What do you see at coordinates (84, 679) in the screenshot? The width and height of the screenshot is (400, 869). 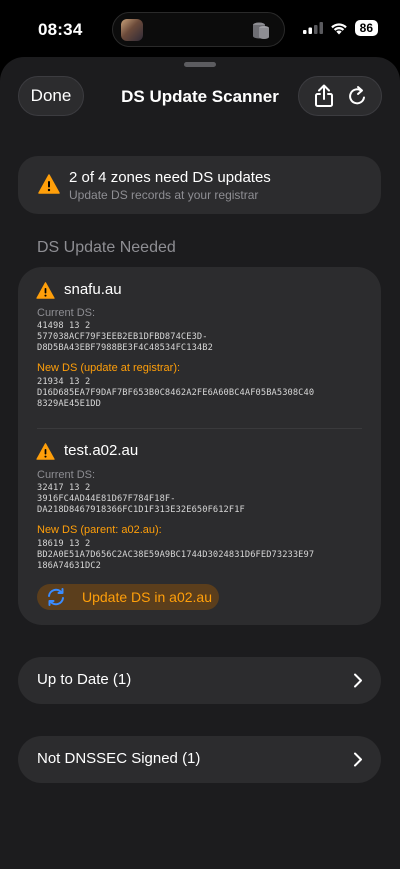 I see `row-label: Up to Date (1)` at bounding box center [84, 679].